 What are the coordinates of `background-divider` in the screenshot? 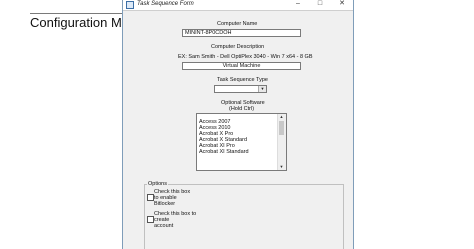 It's located at (80, 13).